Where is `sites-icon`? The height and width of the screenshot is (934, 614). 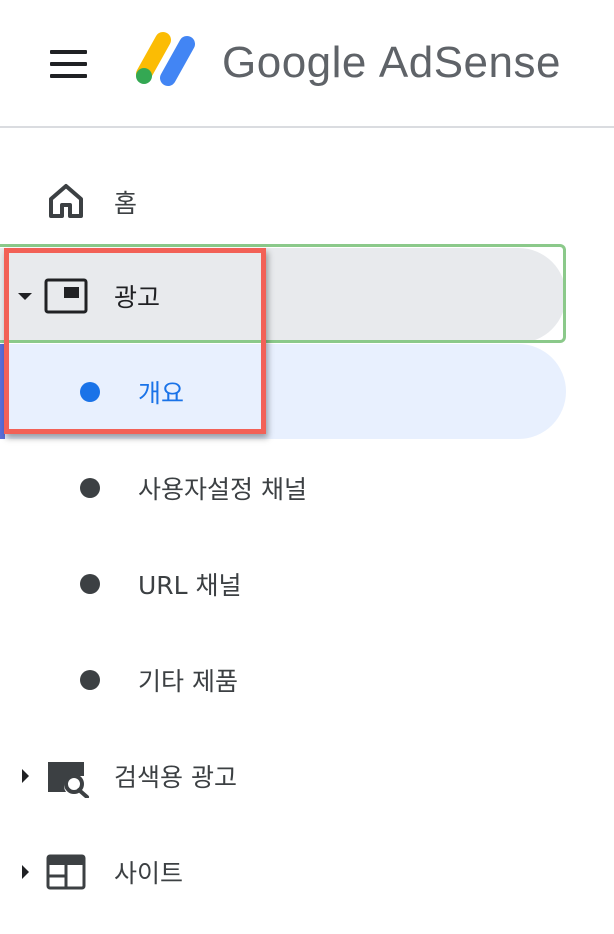
sites-icon is located at coordinates (66, 872).